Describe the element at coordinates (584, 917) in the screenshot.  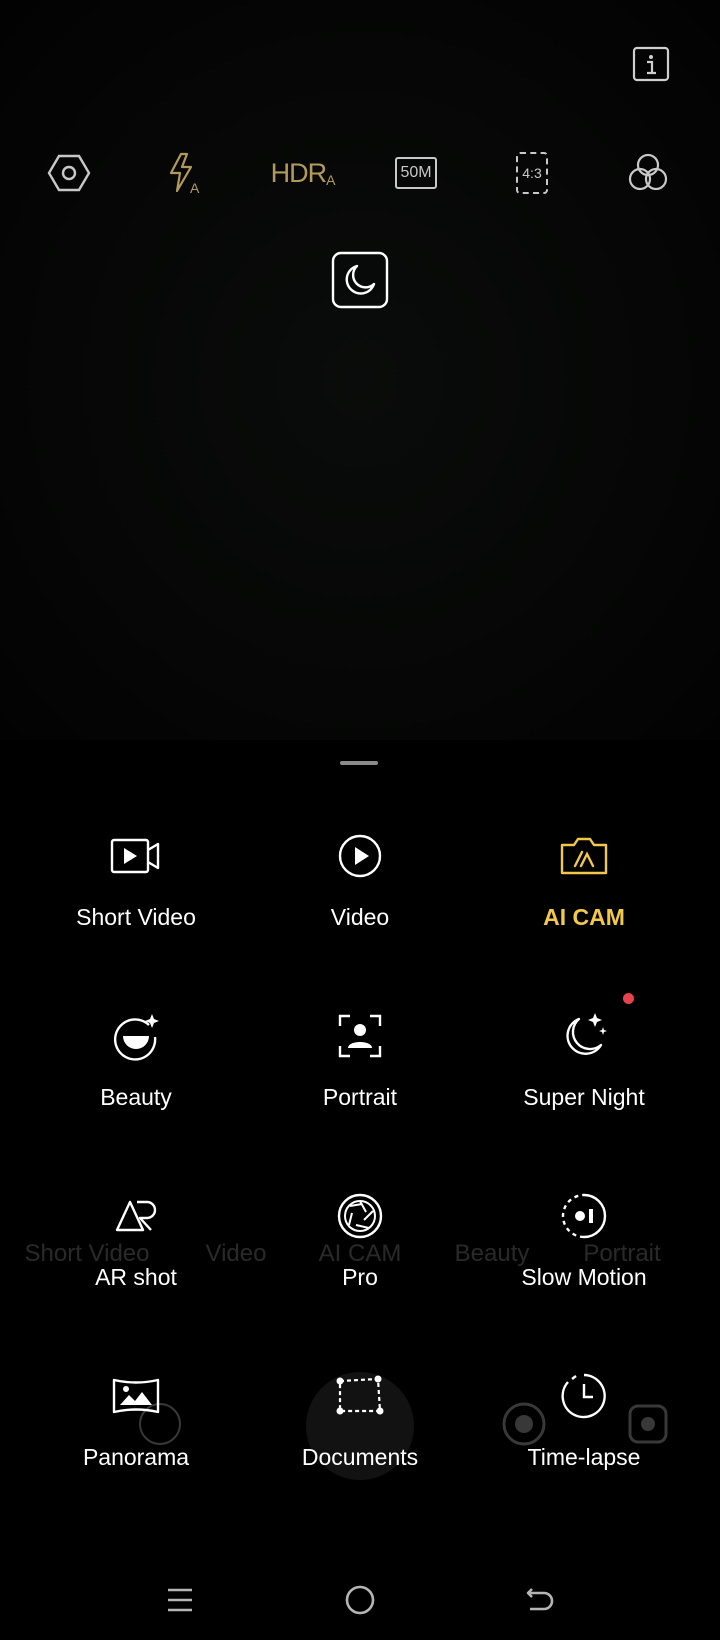
I see `mode-label: AI CAM` at that location.